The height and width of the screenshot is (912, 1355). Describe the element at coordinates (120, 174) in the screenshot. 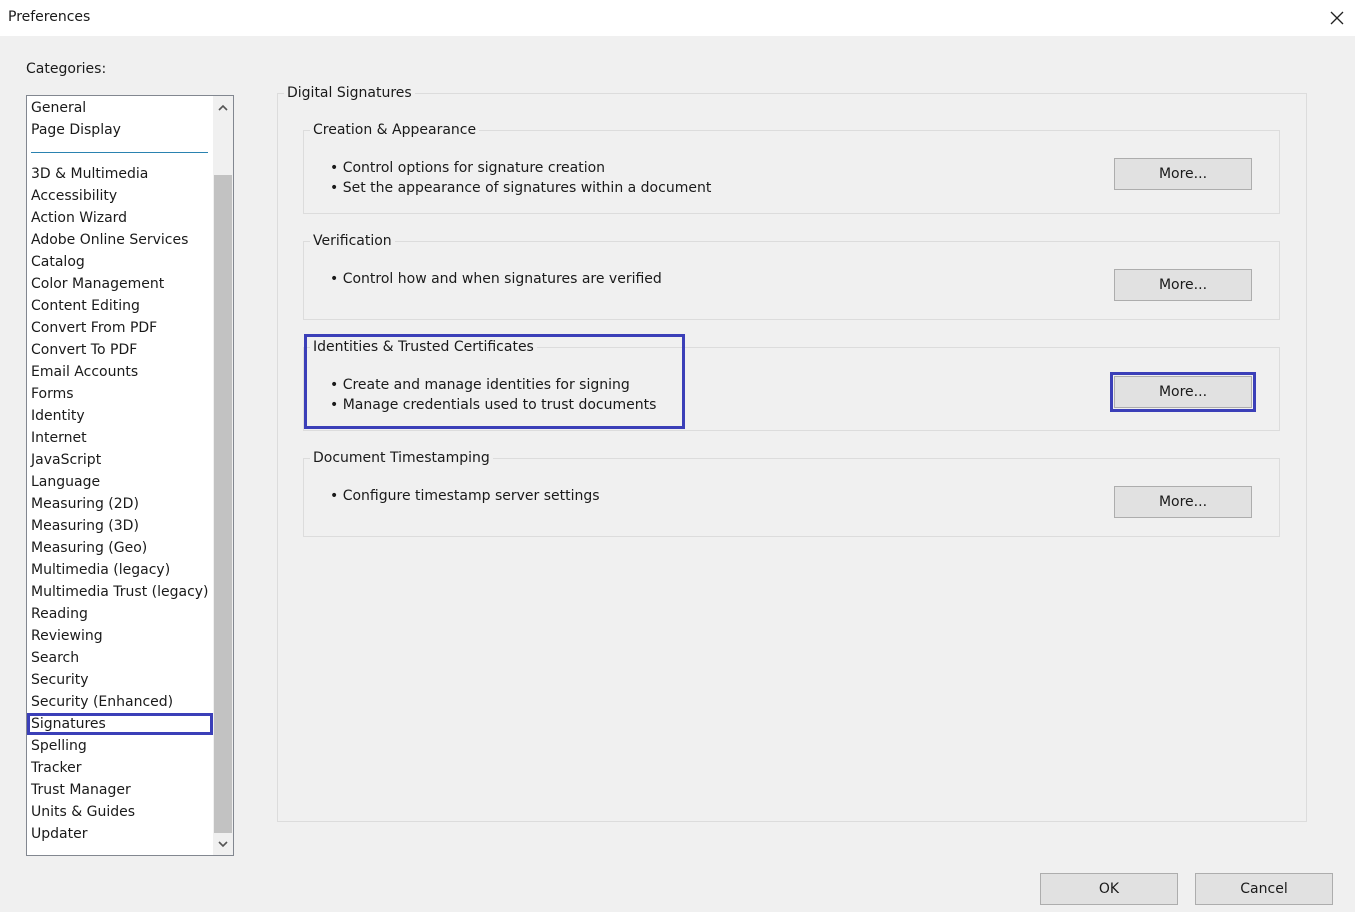

I see `category-item-3d-multimedia: 3D & Multimedia` at that location.